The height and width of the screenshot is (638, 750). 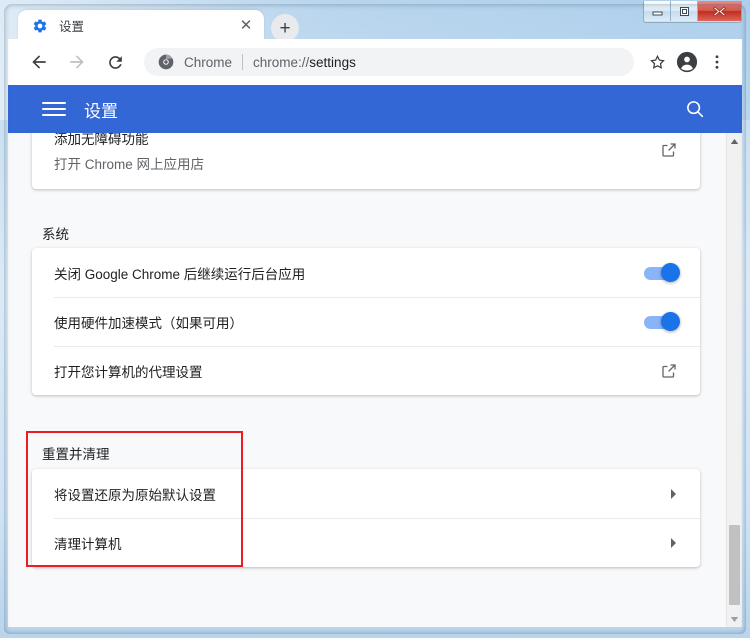 What do you see at coordinates (366, 272) in the screenshot?
I see `row-background-apps: 关闭 Google Chrome 后继续运行后台应用` at bounding box center [366, 272].